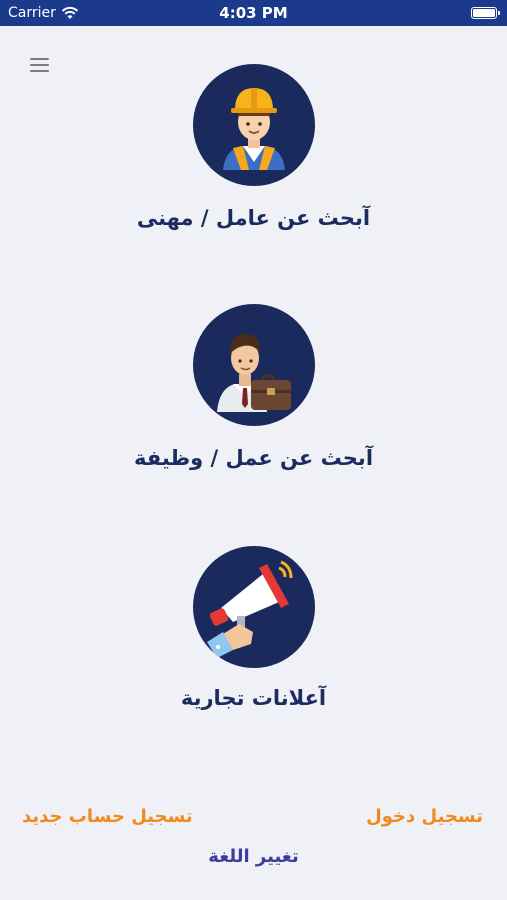 This screenshot has height=900, width=507. I want to click on find-job-label: آبحث عن عمل / وظيفة, so click(253, 458).